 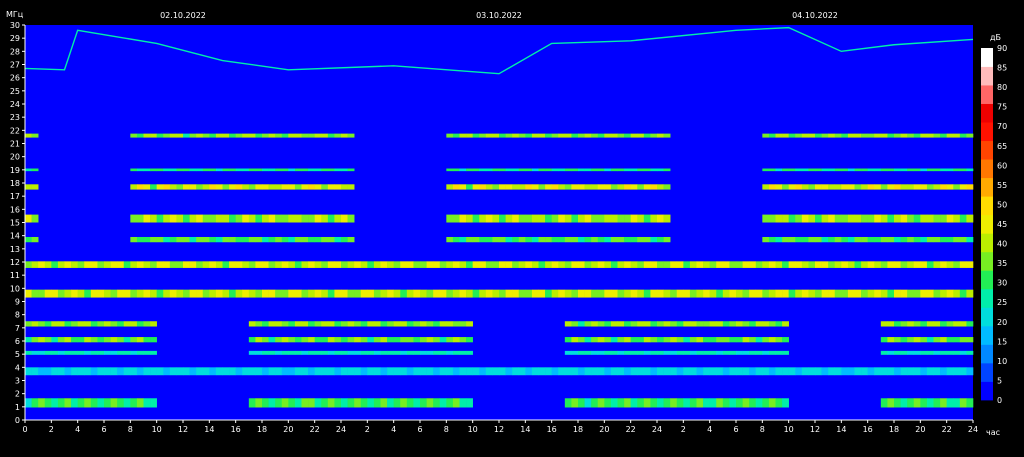 What do you see at coordinates (1002, 107) in the screenshot?
I see `colorbar-tick-label: 75` at bounding box center [1002, 107].